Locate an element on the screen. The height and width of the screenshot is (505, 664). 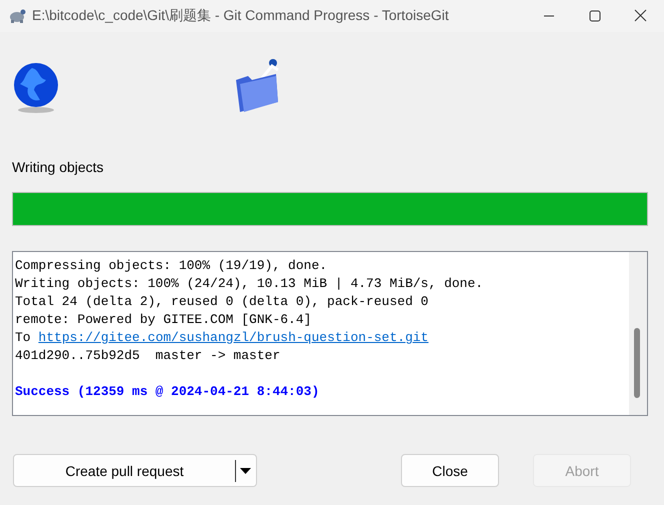
success-message: Success (12359 ms @ 2024-04-21 8:44:03) is located at coordinates (167, 392).